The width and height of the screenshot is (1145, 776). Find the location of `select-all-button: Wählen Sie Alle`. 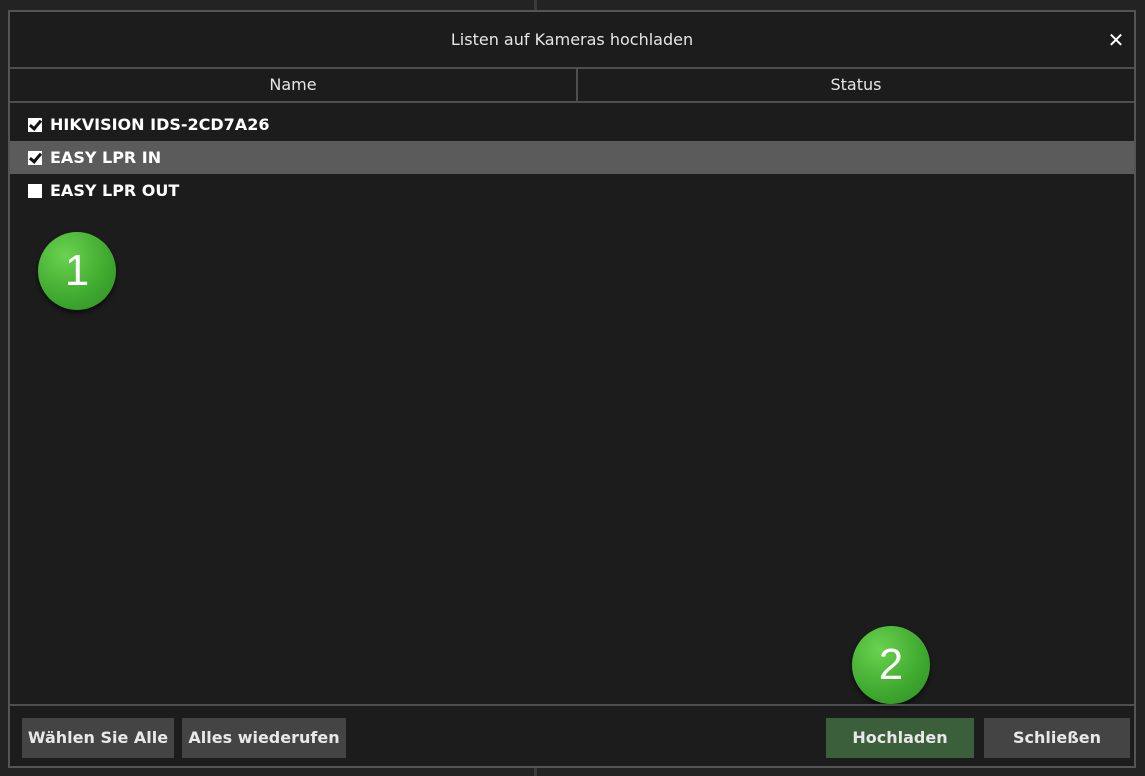

select-all-button: Wählen Sie Alle is located at coordinates (98, 738).